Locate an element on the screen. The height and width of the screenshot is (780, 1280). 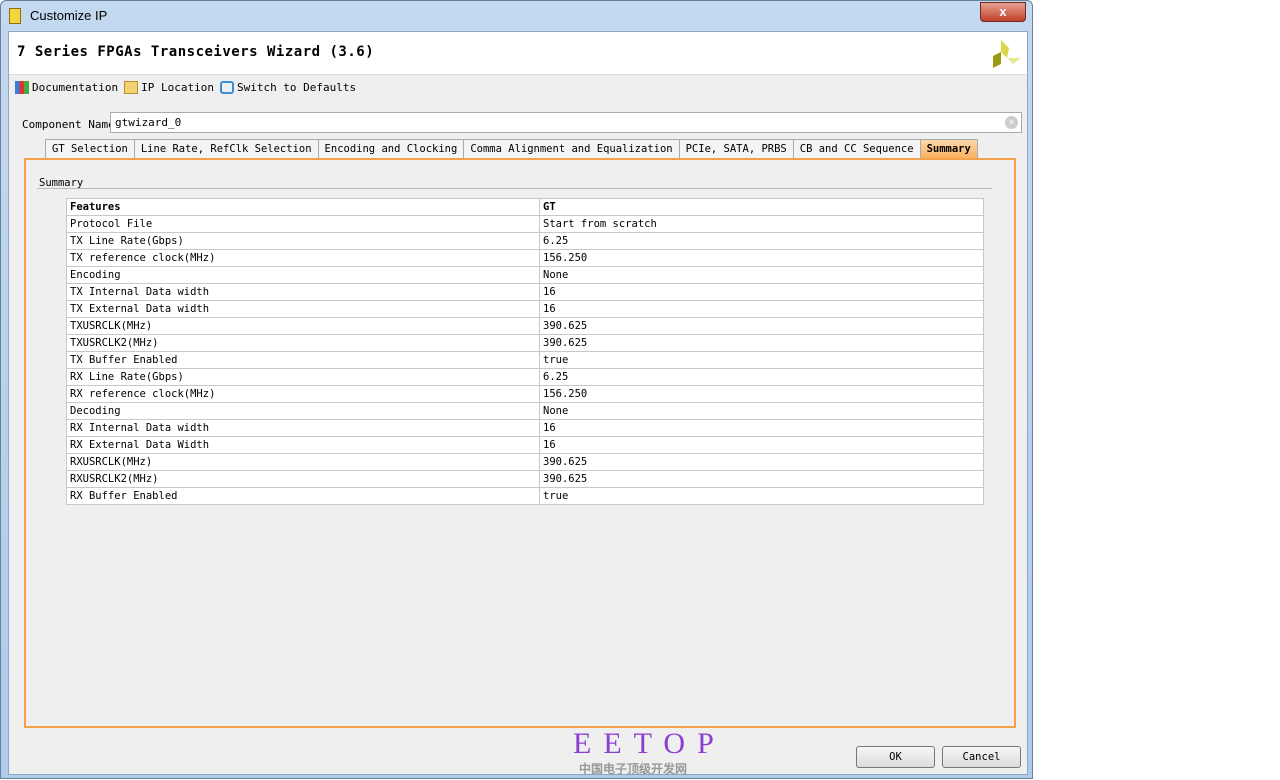
header-cell: GT is located at coordinates (761, 207).